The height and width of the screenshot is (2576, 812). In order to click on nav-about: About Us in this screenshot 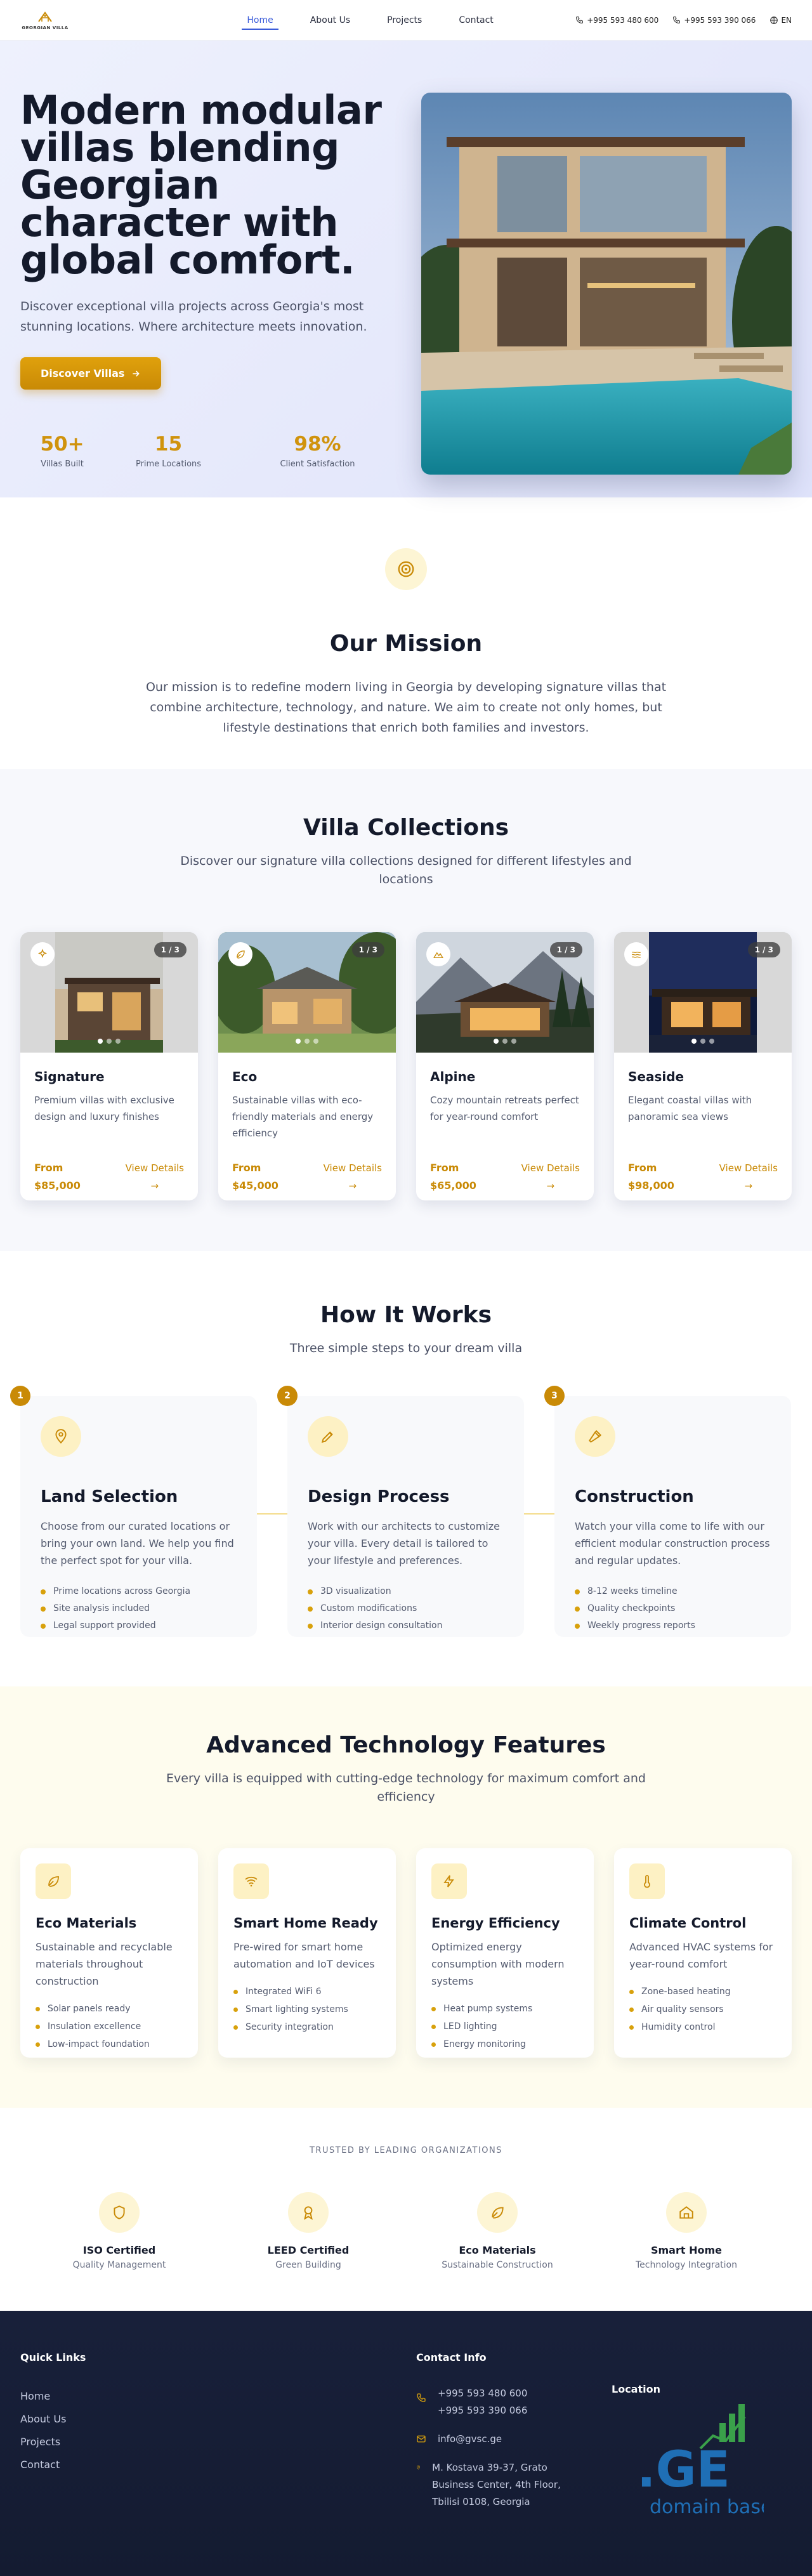, I will do `click(330, 20)`.